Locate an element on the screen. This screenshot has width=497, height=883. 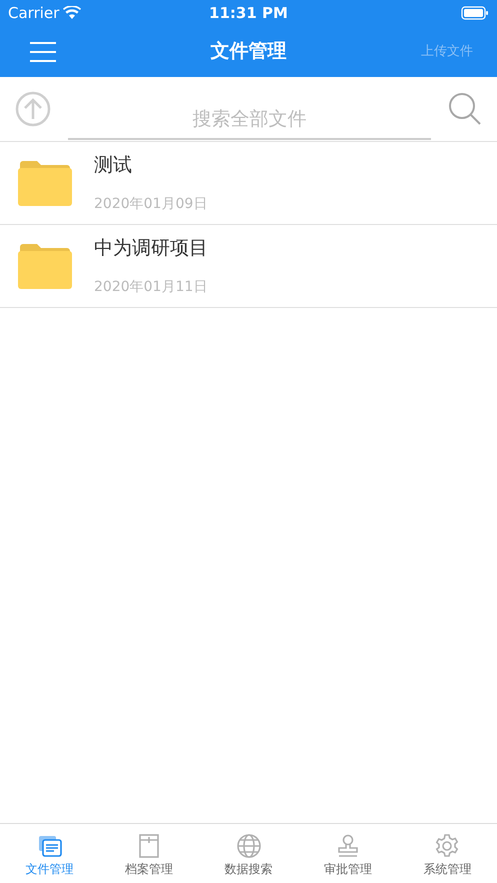
documents-icon is located at coordinates (49, 846).